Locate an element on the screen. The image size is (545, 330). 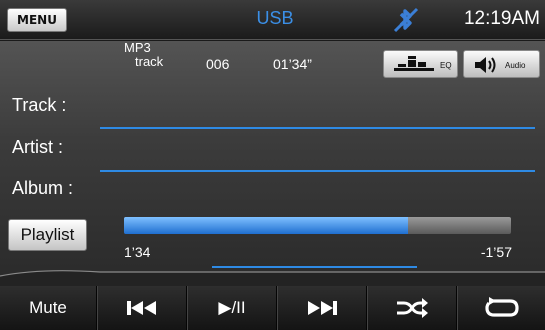
elapsed-time: 1’34 is located at coordinates (137, 252).